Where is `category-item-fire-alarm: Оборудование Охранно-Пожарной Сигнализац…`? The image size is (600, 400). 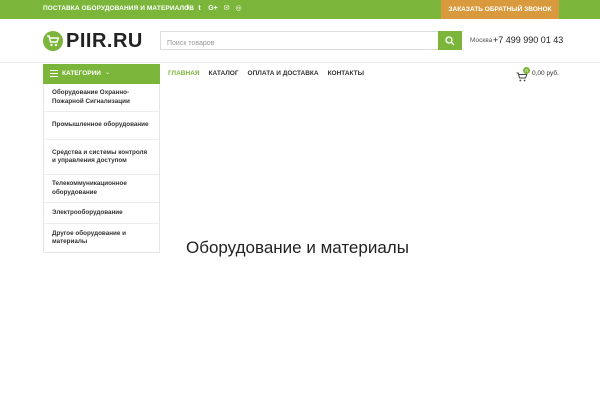 category-item-fire-alarm: Оборудование Охранно-Пожарной Сигнализац… is located at coordinates (101, 98).